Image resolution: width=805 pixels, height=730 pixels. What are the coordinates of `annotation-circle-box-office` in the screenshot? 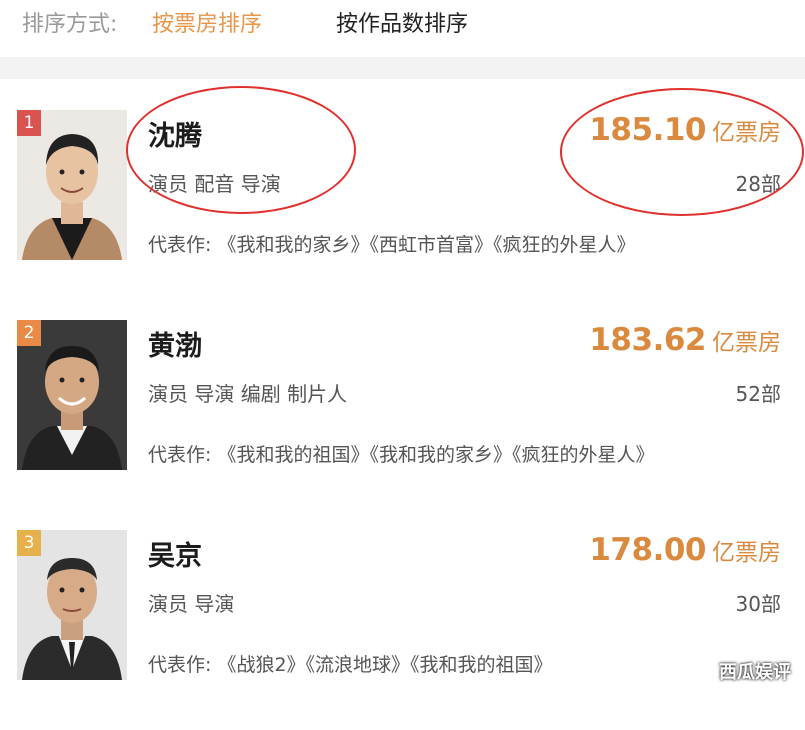 It's located at (682, 152).